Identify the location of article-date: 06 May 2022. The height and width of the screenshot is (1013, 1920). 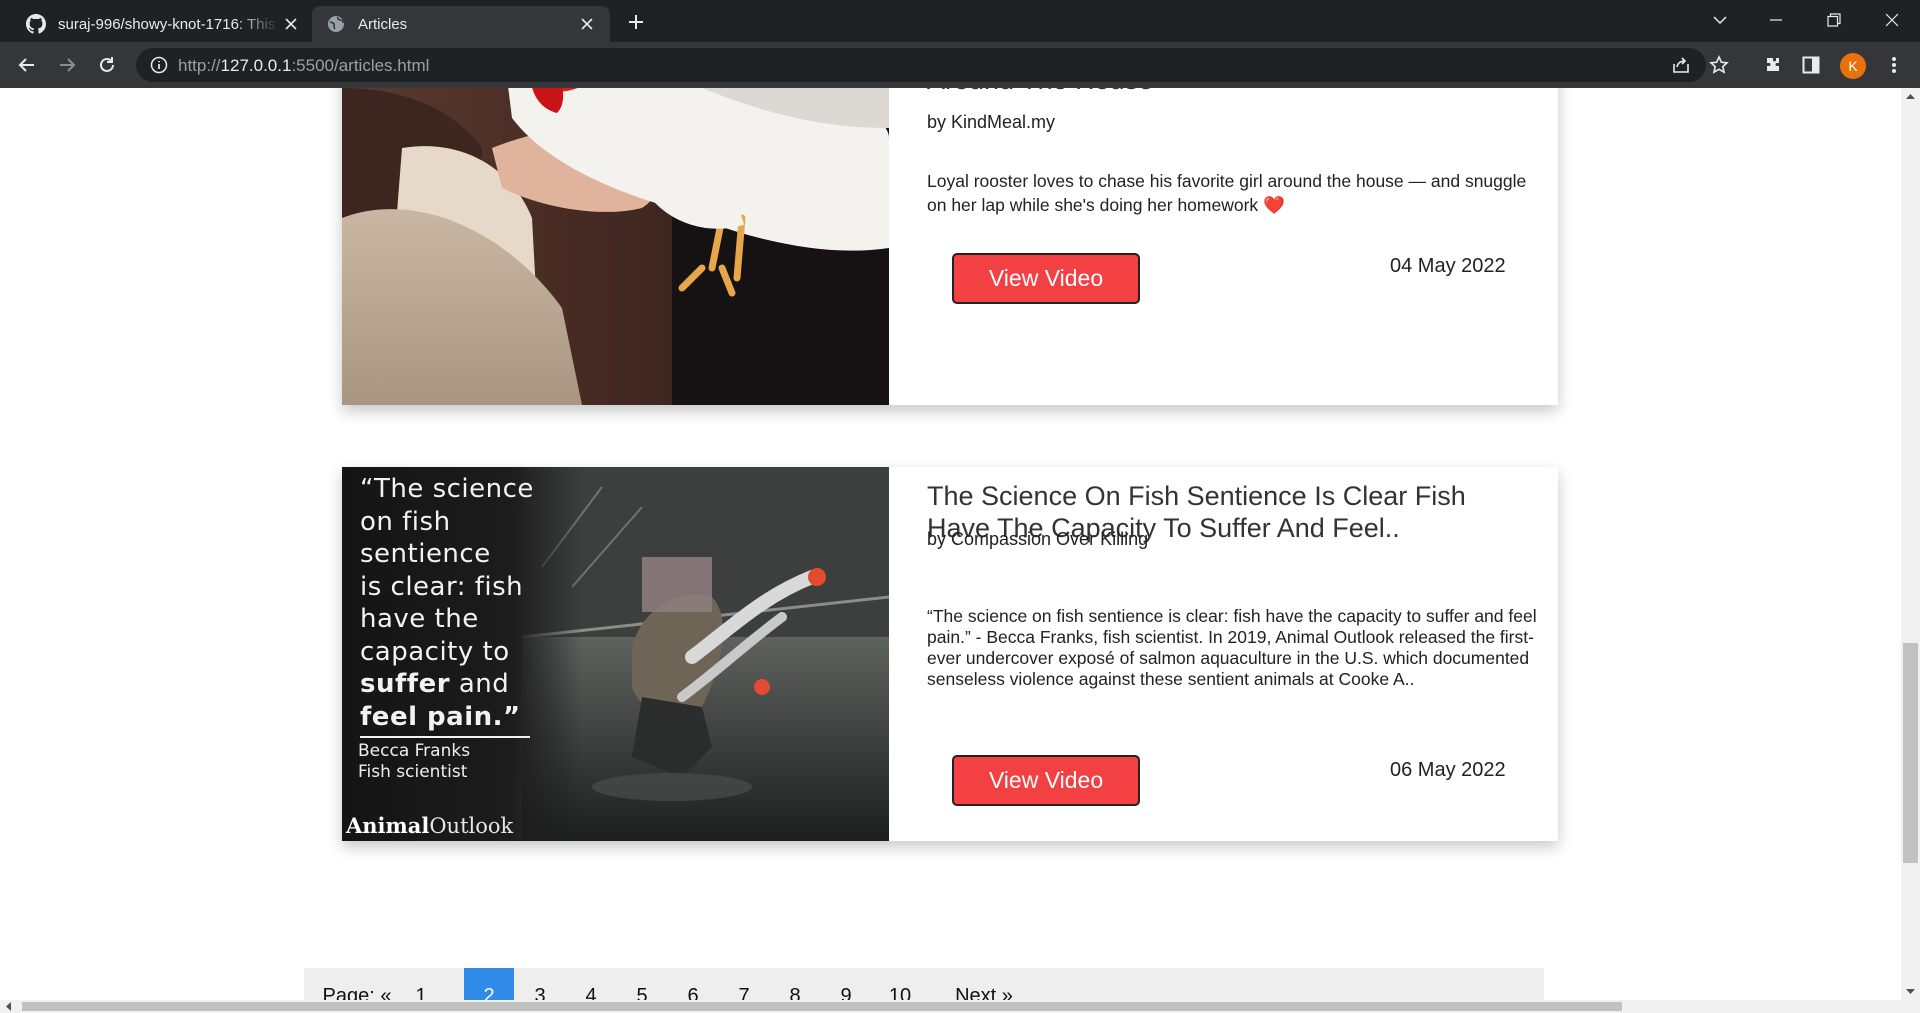
(1448, 770).